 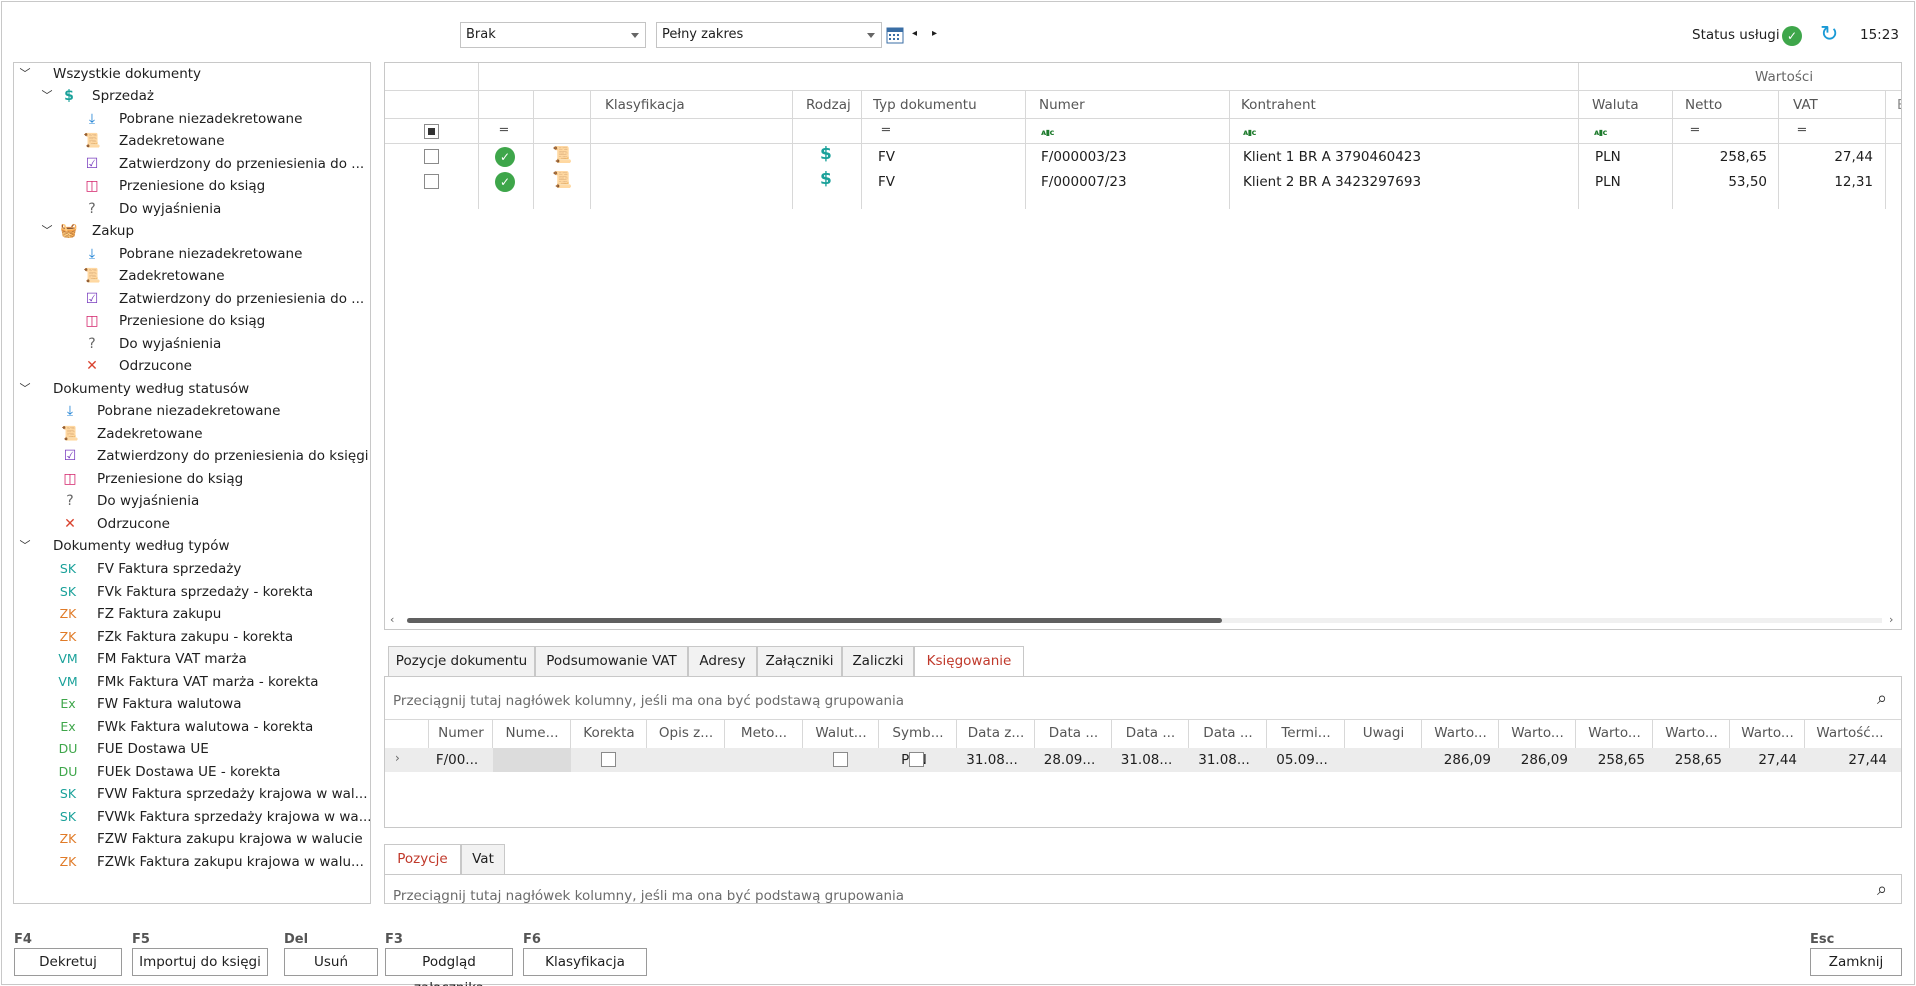 What do you see at coordinates (461, 733) in the screenshot?
I see `booking-col-header: Numer` at bounding box center [461, 733].